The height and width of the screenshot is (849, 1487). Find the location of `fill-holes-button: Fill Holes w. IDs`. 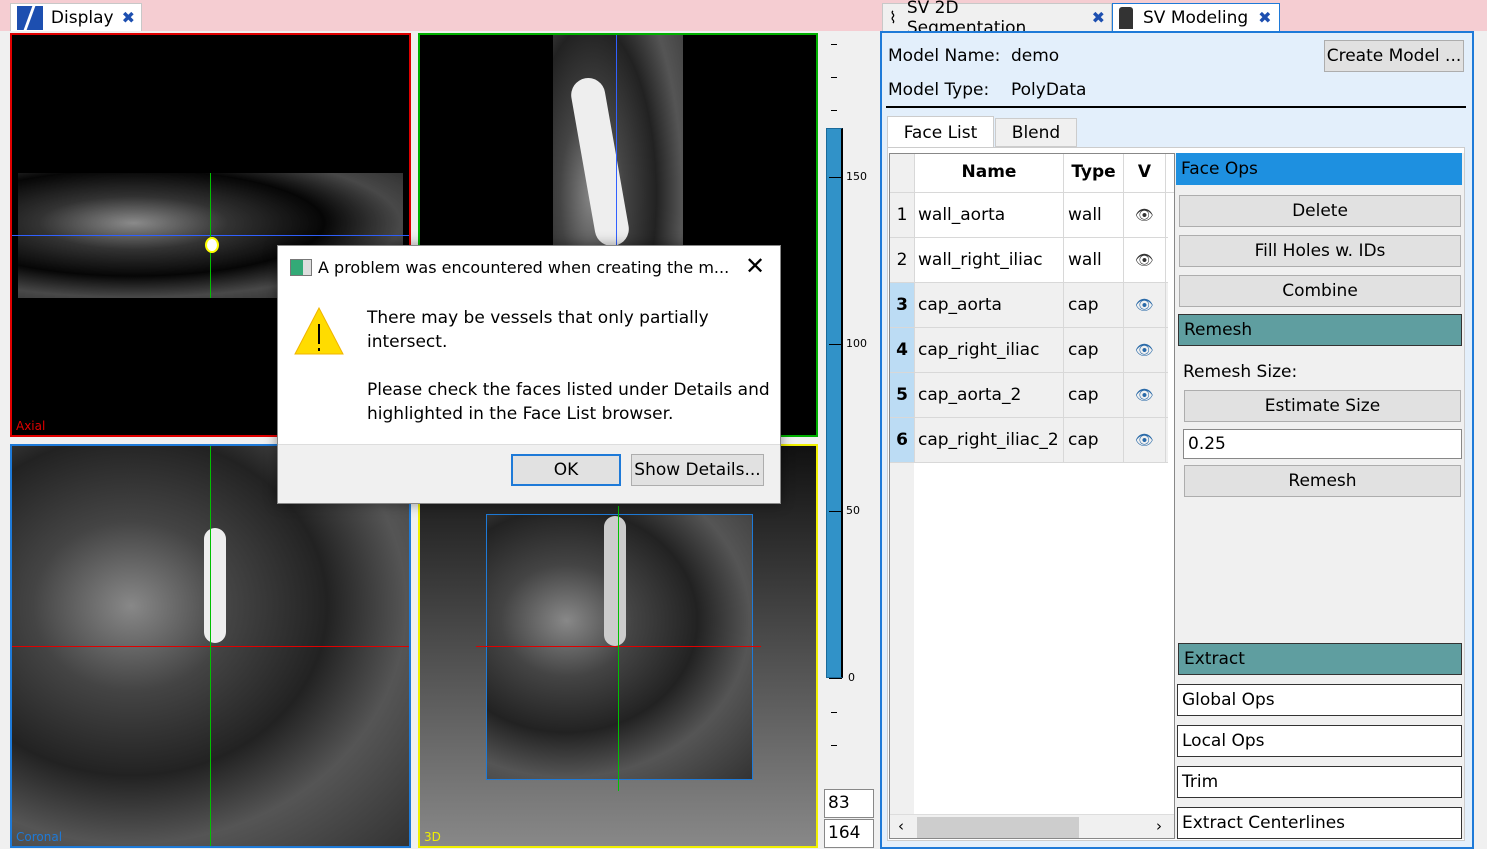

fill-holes-button: Fill Holes w. IDs is located at coordinates (1320, 251).